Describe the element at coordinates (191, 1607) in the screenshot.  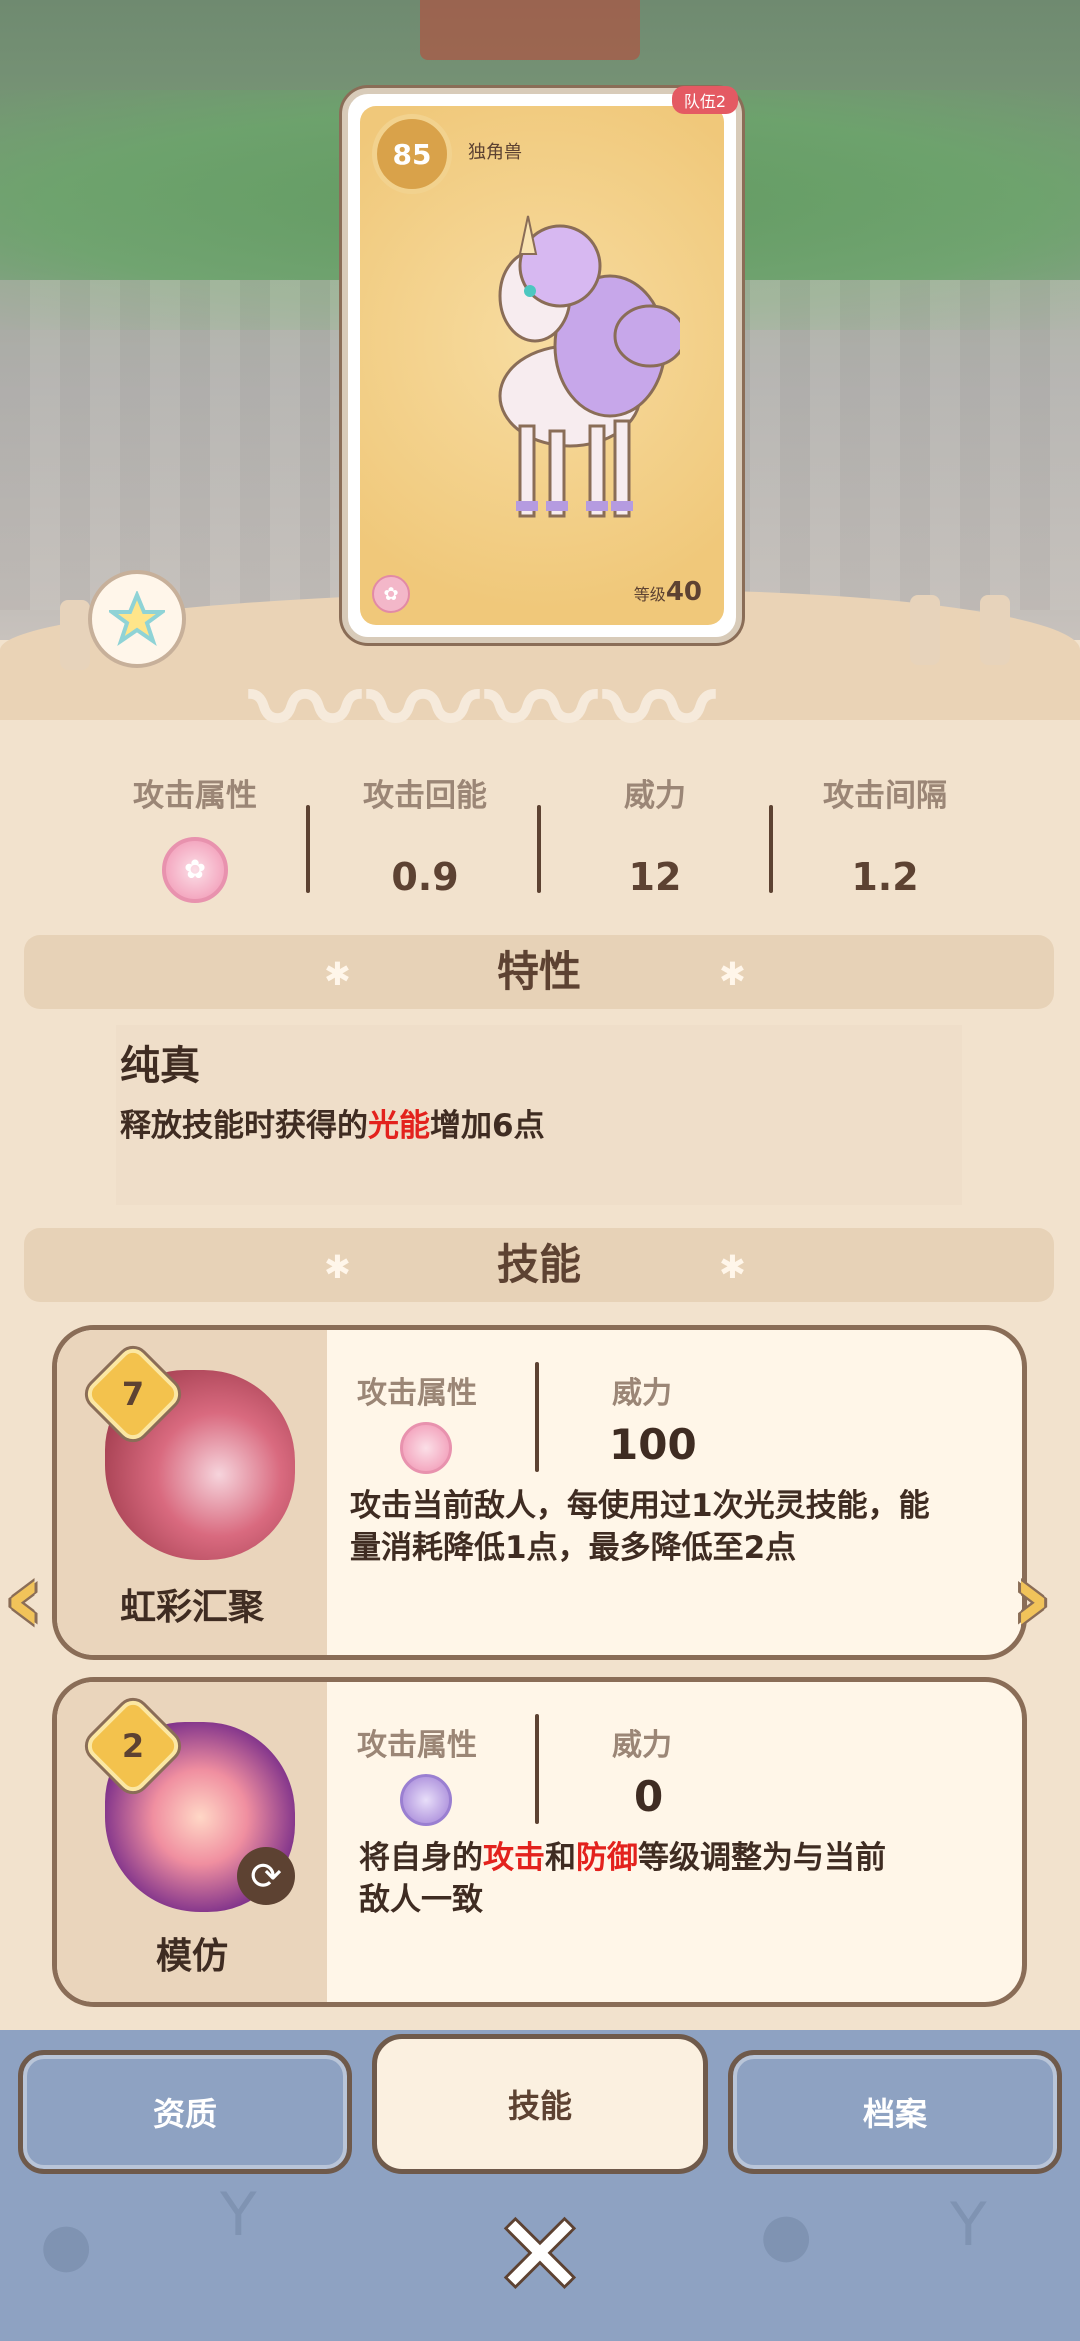
I see `skill-name: 虹彩汇聚` at that location.